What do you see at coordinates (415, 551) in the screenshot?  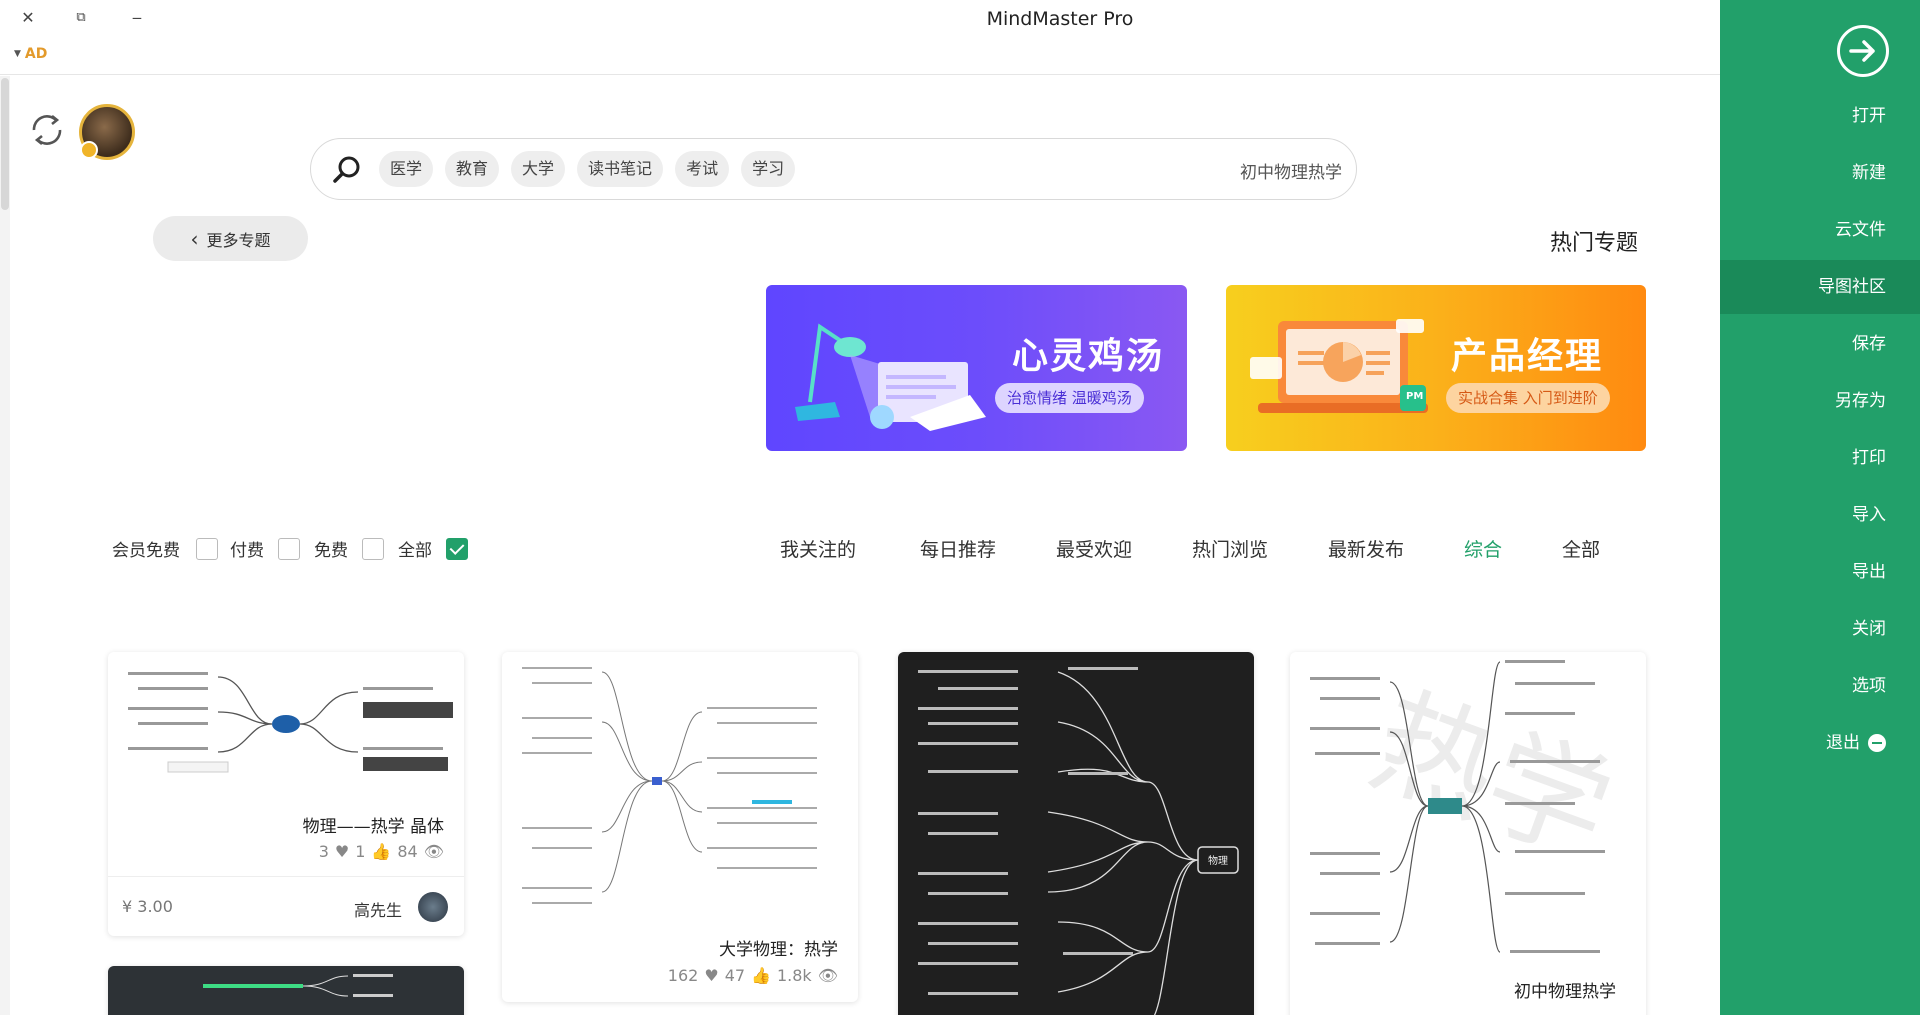 I see `filter-all-label: 全部` at bounding box center [415, 551].